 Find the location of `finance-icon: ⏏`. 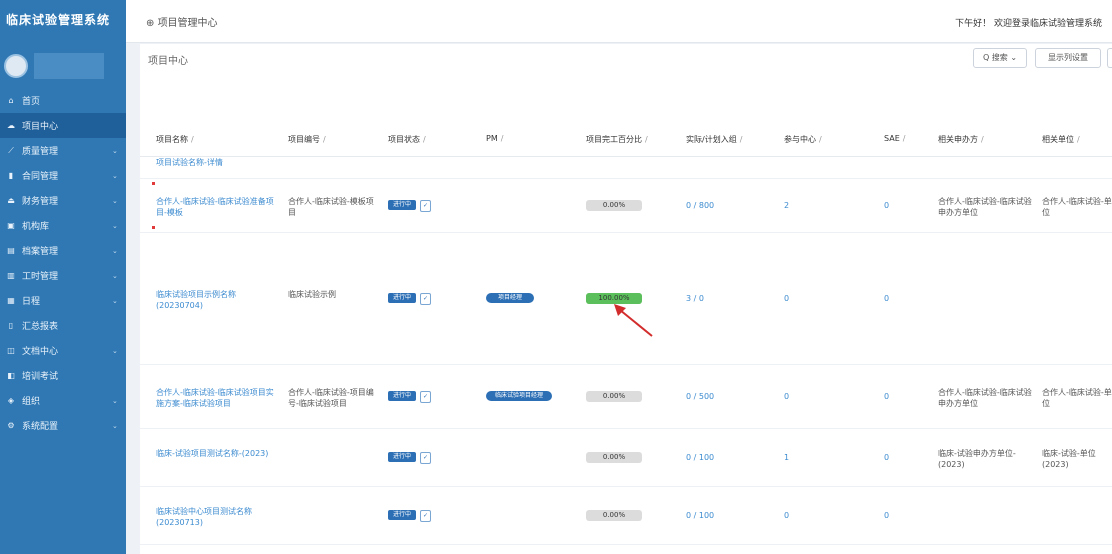

finance-icon: ⏏ is located at coordinates (11, 200).